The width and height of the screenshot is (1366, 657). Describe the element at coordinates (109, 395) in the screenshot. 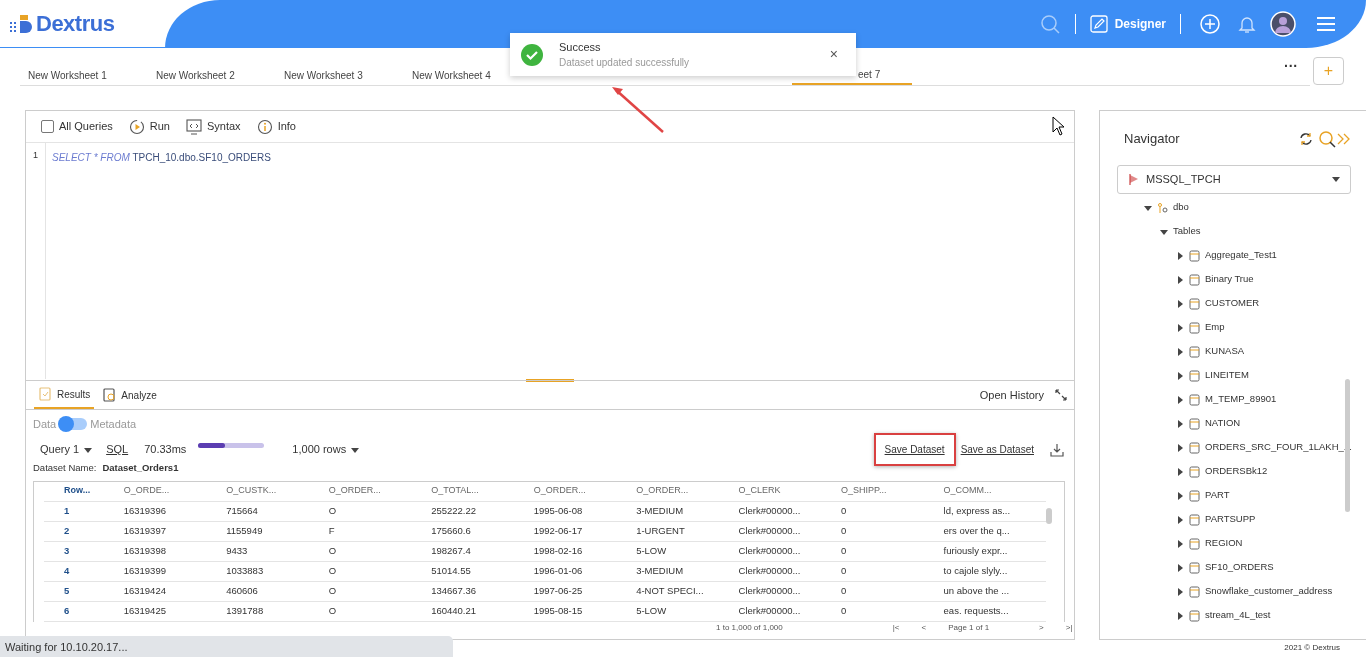

I see `analyze-icon` at that location.